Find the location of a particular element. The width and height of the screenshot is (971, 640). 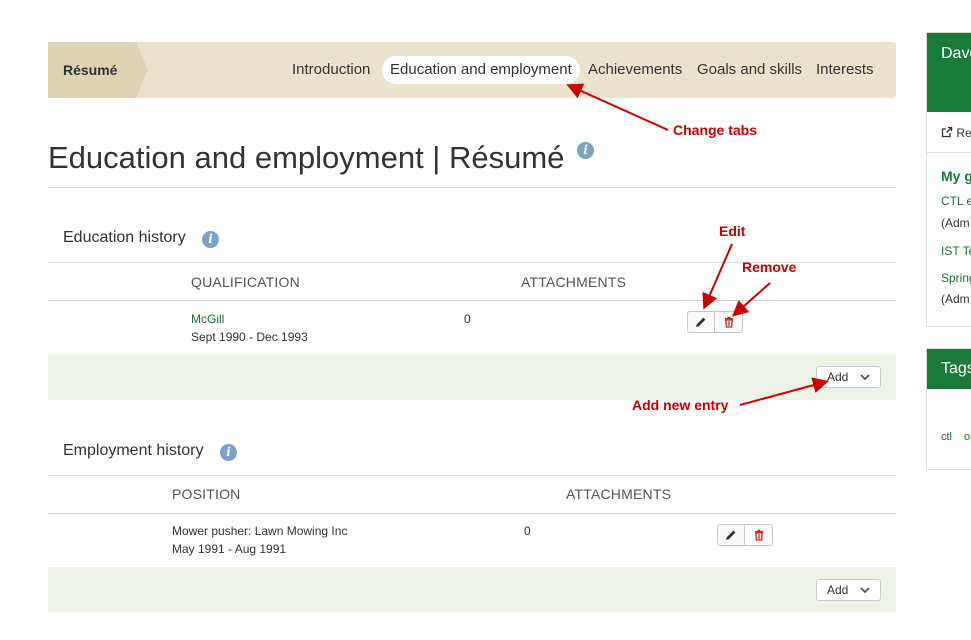

annotation-remove: Remove is located at coordinates (769, 267).